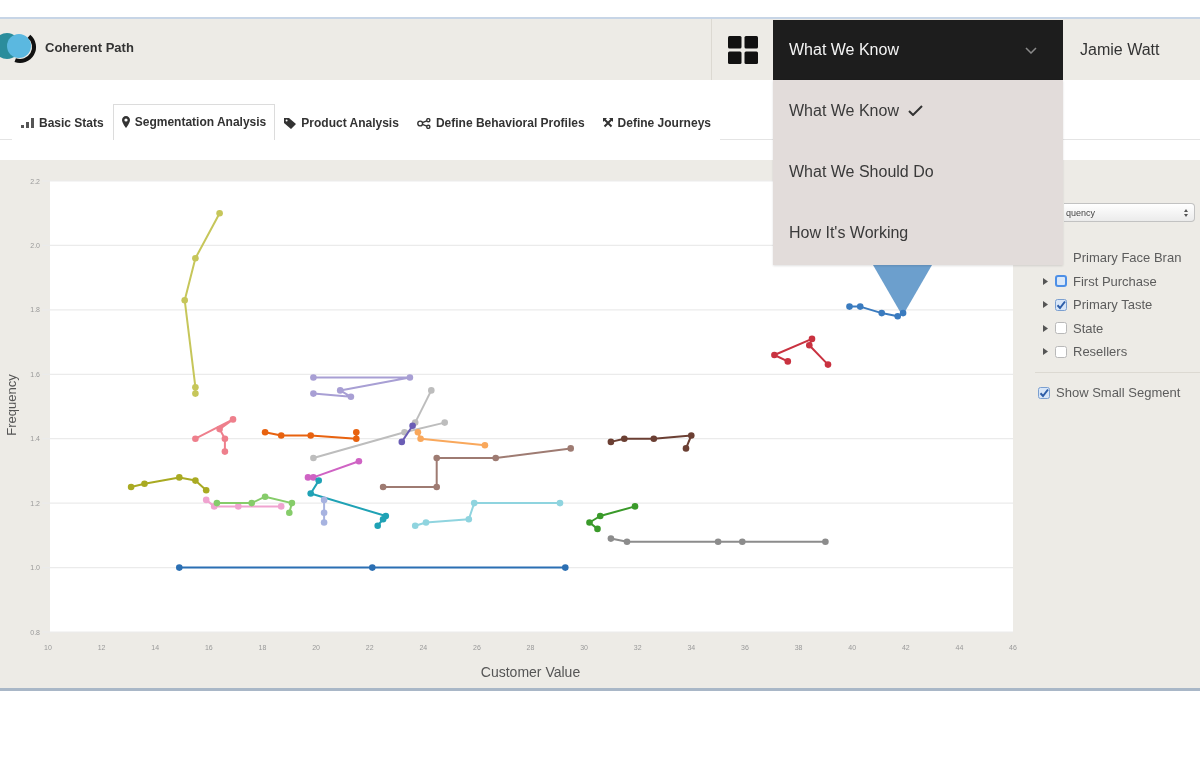 Image resolution: width=1200 pixels, height=772 pixels. Describe the element at coordinates (742, 49) in the screenshot. I see `grid-icon` at that location.